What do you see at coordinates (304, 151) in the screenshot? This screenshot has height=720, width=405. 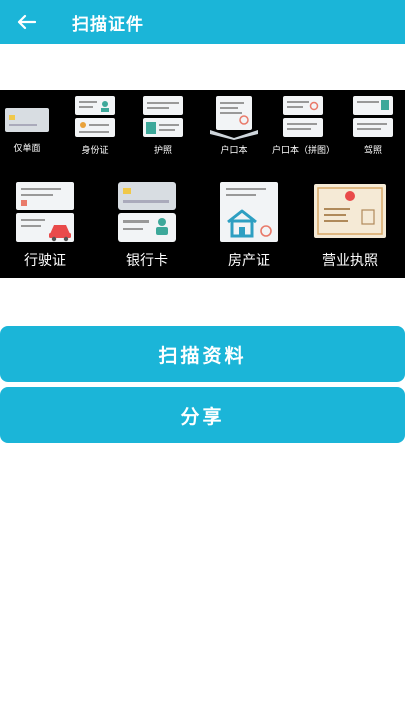 I see `doc-type-label: 户口本（拼图）` at bounding box center [304, 151].